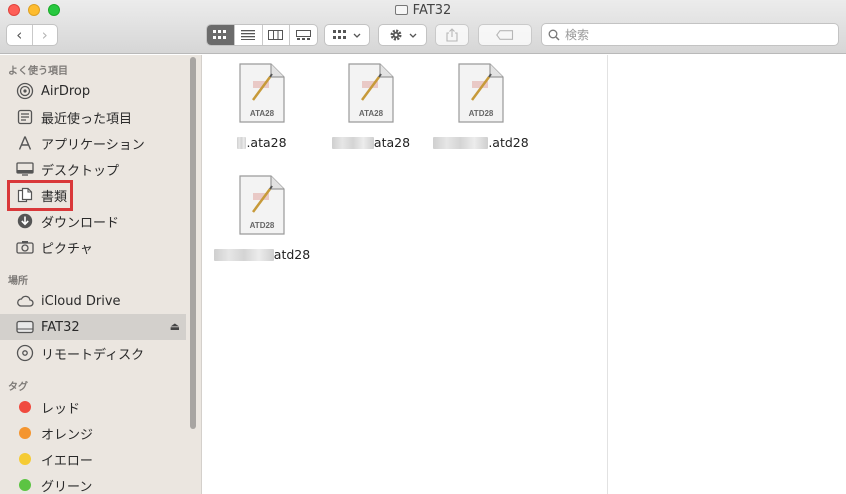 This screenshot has height=494, width=846. I want to click on sidebar-item-airdrop: AirDrop, so click(93, 91).